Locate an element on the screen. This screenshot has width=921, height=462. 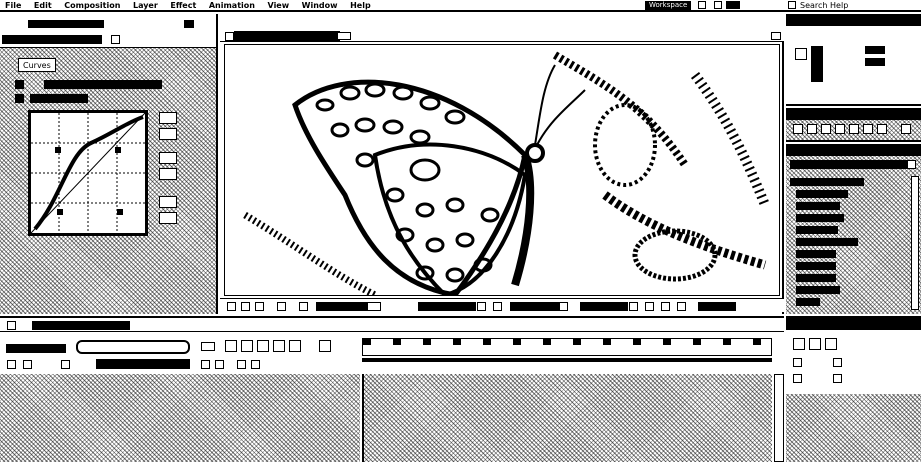
next-frame-icon is located at coordinates (840, 129).